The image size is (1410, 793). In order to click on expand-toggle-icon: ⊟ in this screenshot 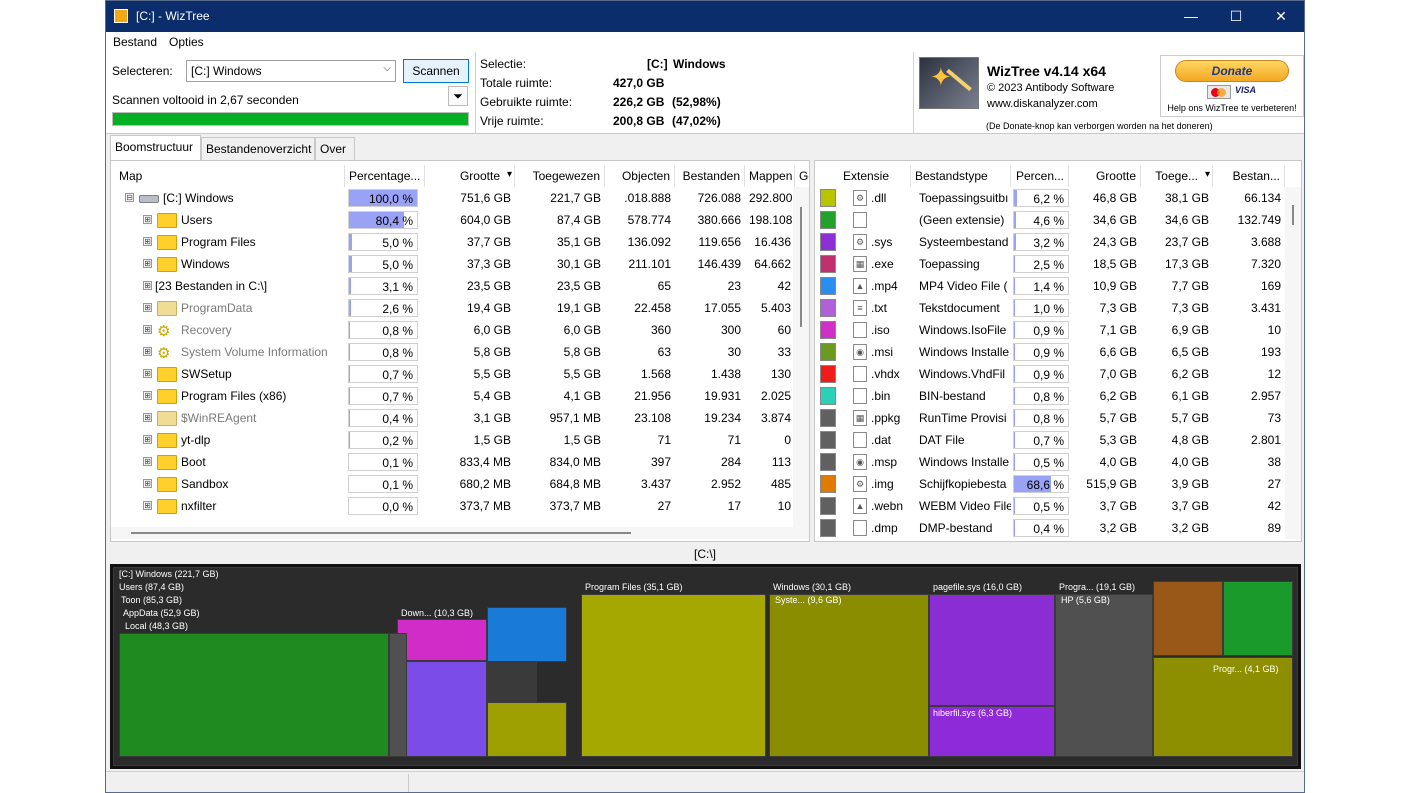, I will do `click(129, 197)`.